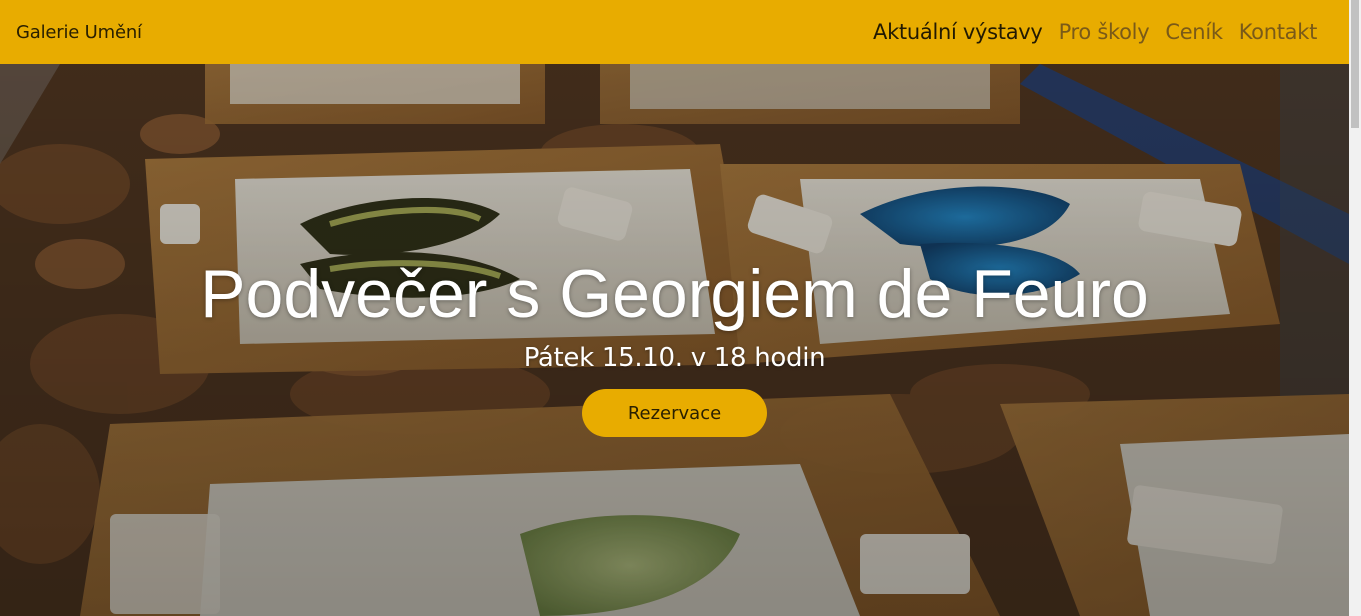 Image resolution: width=1361 pixels, height=616 pixels. What do you see at coordinates (1355, 308) in the screenshot?
I see `vertical-scrollbar` at bounding box center [1355, 308].